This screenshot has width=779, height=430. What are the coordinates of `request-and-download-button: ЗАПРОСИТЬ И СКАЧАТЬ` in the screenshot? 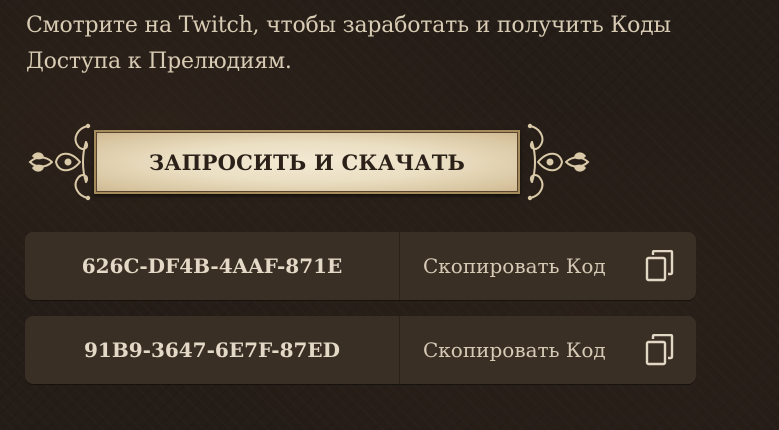 It's located at (307, 162).